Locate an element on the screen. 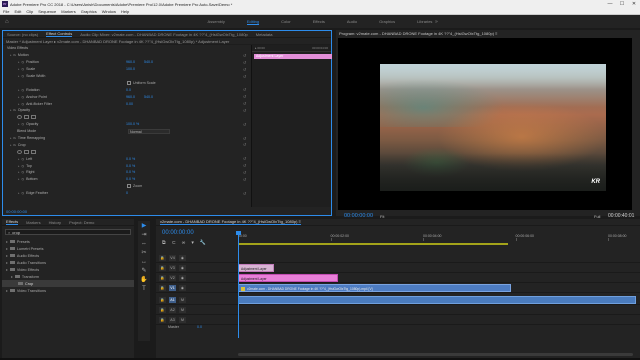 The height and width of the screenshot is (360, 640). menu-help: Help is located at coordinates (125, 11).